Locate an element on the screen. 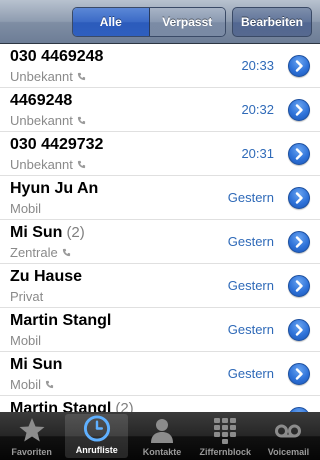 This screenshot has height=460, width=320. caller-name: 4469248 is located at coordinates (41, 101).